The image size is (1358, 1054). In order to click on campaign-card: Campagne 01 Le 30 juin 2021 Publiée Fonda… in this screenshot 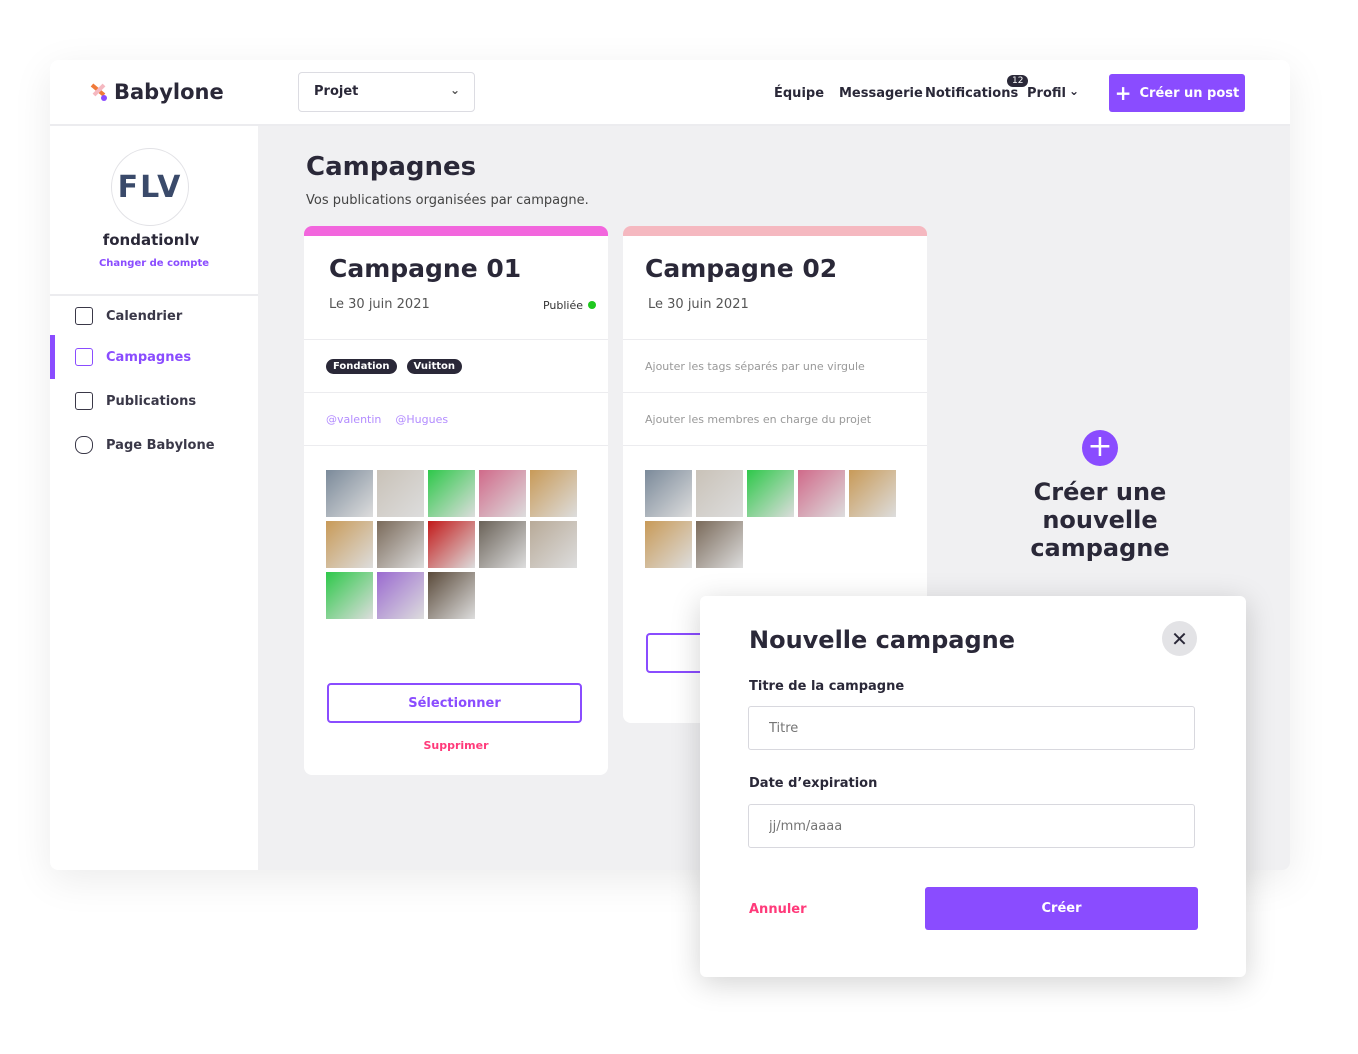, I will do `click(456, 500)`.